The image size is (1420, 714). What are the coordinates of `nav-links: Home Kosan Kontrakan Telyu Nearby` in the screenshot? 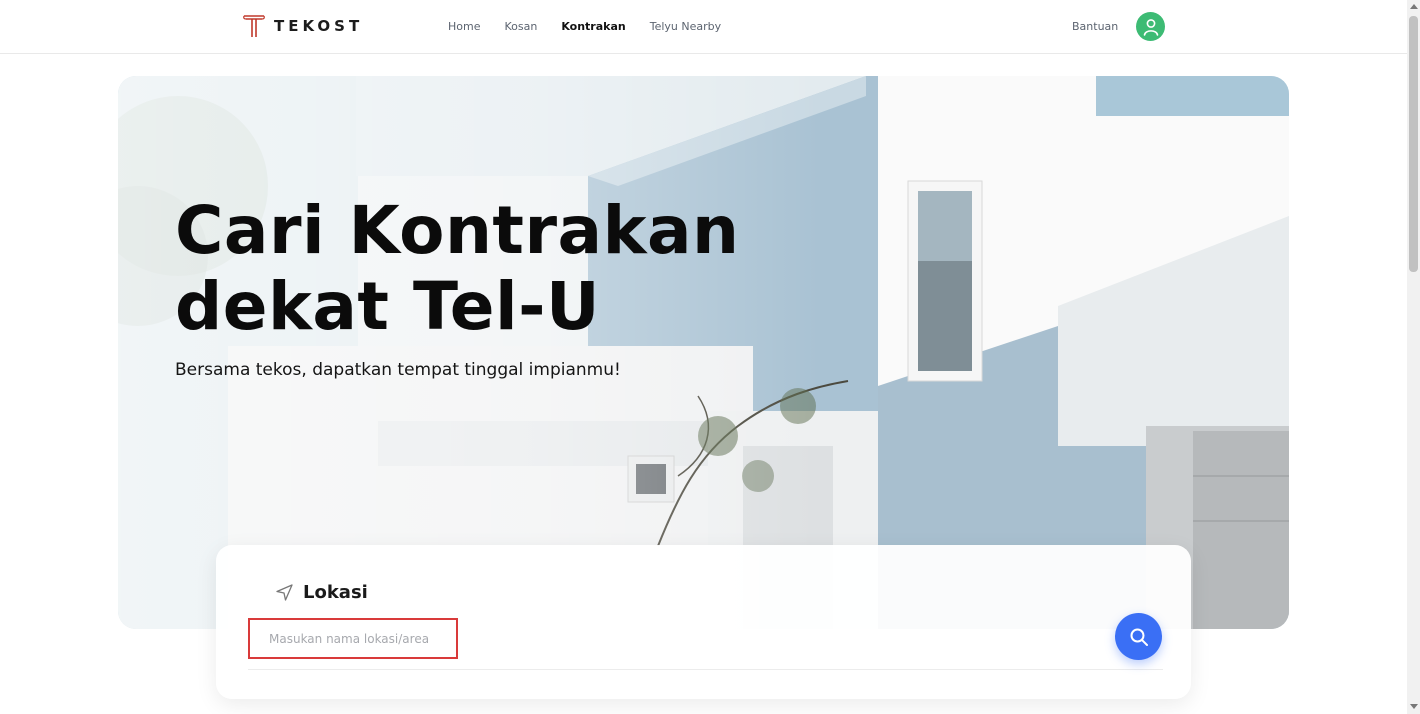 It's located at (596, 26).